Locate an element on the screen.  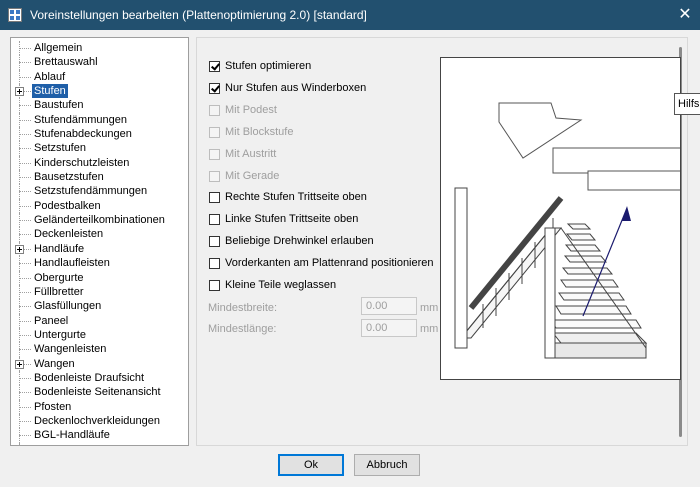
tree-item-label: Setzstufen is located at coordinates (60, 148).